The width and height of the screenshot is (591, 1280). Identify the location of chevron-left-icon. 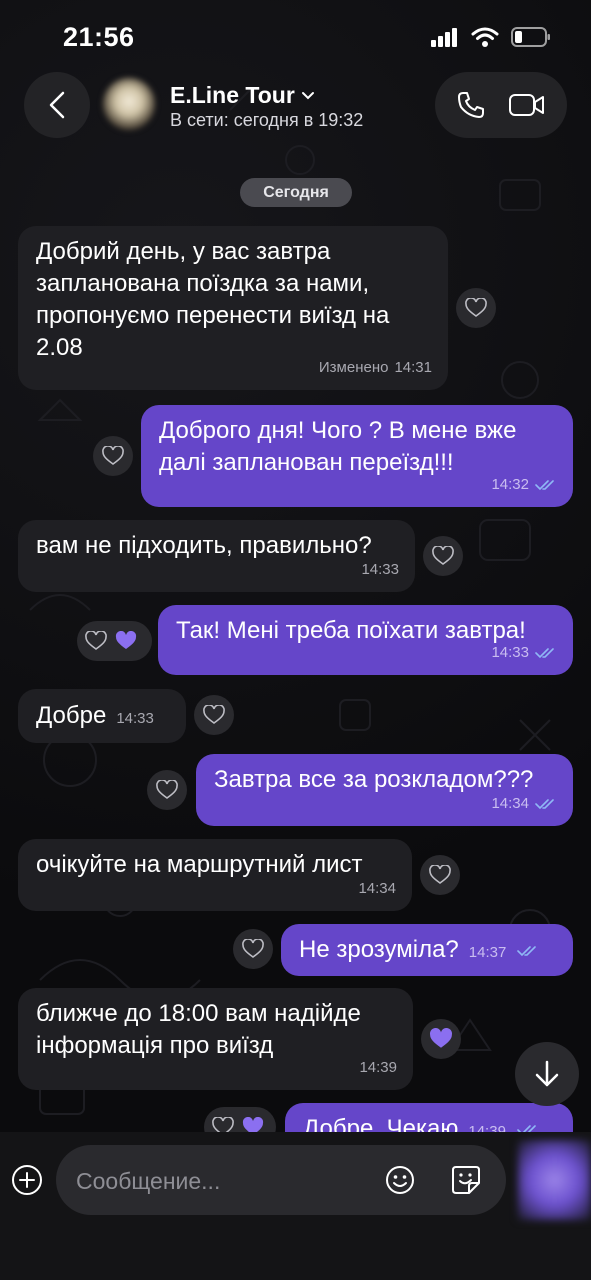
(57, 105).